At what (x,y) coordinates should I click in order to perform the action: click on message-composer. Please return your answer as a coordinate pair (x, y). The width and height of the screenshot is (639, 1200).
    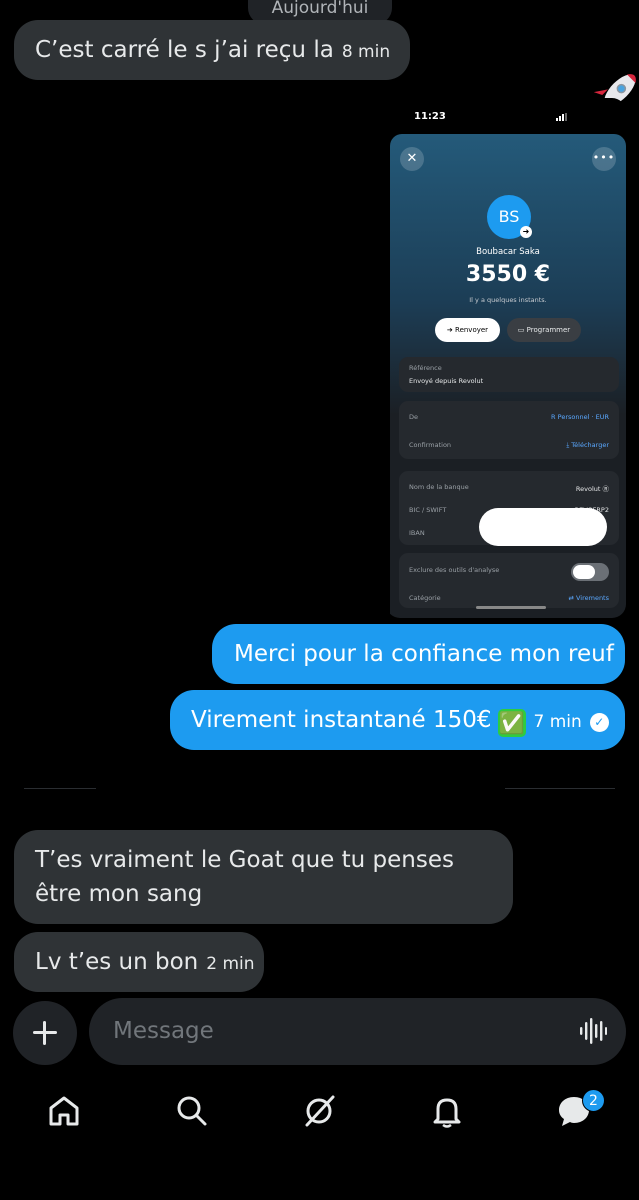
    Looking at the image, I should click on (357, 1031).